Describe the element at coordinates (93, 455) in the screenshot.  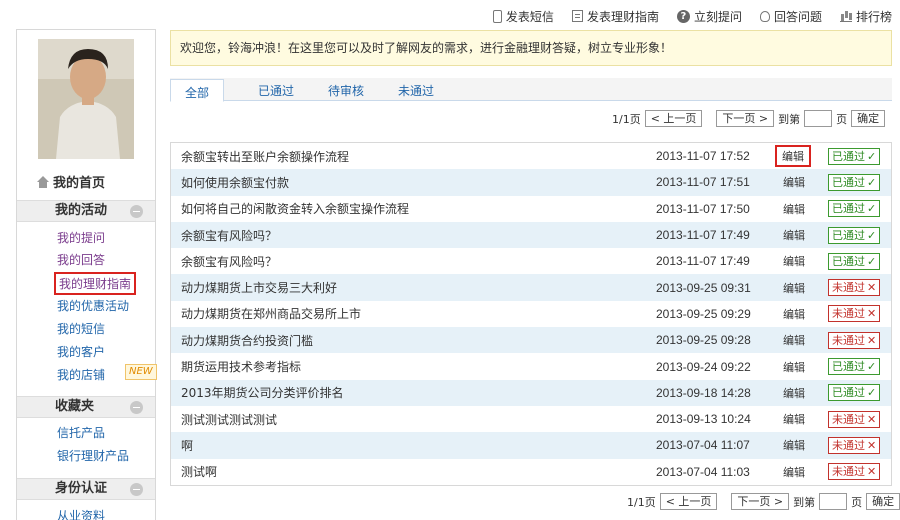
I see `sidebar-item-bank-products: 银行理财产品` at that location.